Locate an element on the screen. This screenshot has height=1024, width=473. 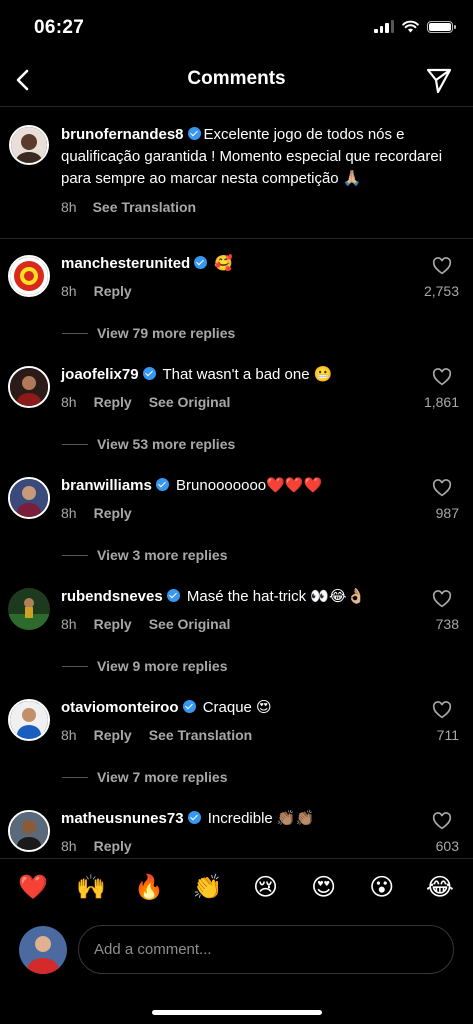
emoji-cry: 😢 is located at coordinates (266, 887).